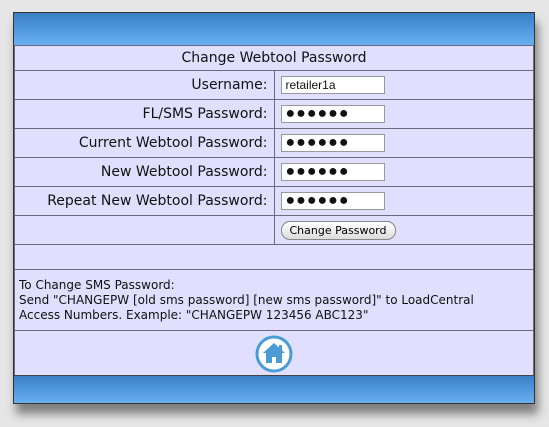 This screenshot has height=427, width=549. I want to click on username-label: Username:, so click(144, 85).